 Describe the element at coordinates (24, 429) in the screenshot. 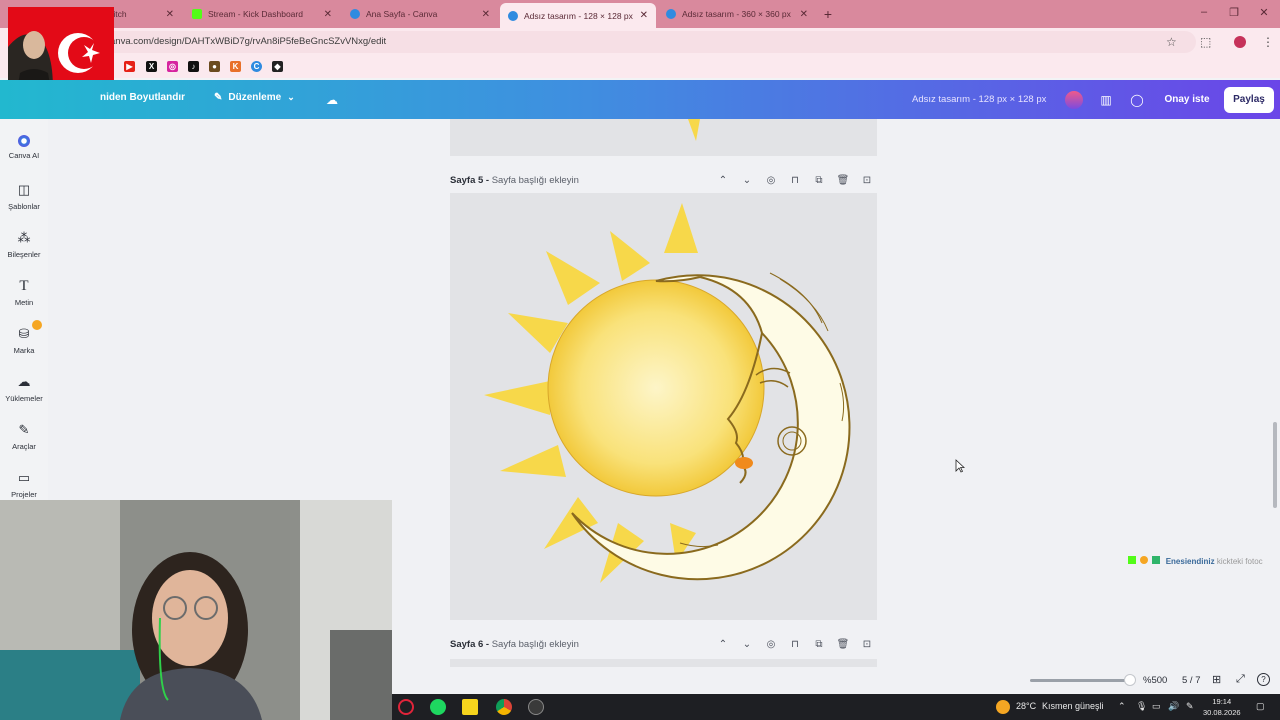

I see `tools-icon: ✎` at that location.